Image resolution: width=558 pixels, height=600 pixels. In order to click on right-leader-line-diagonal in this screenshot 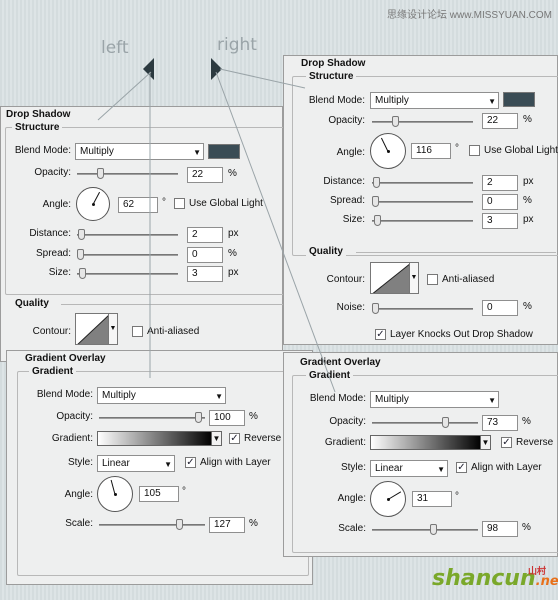, I will do `click(275, 232)`.